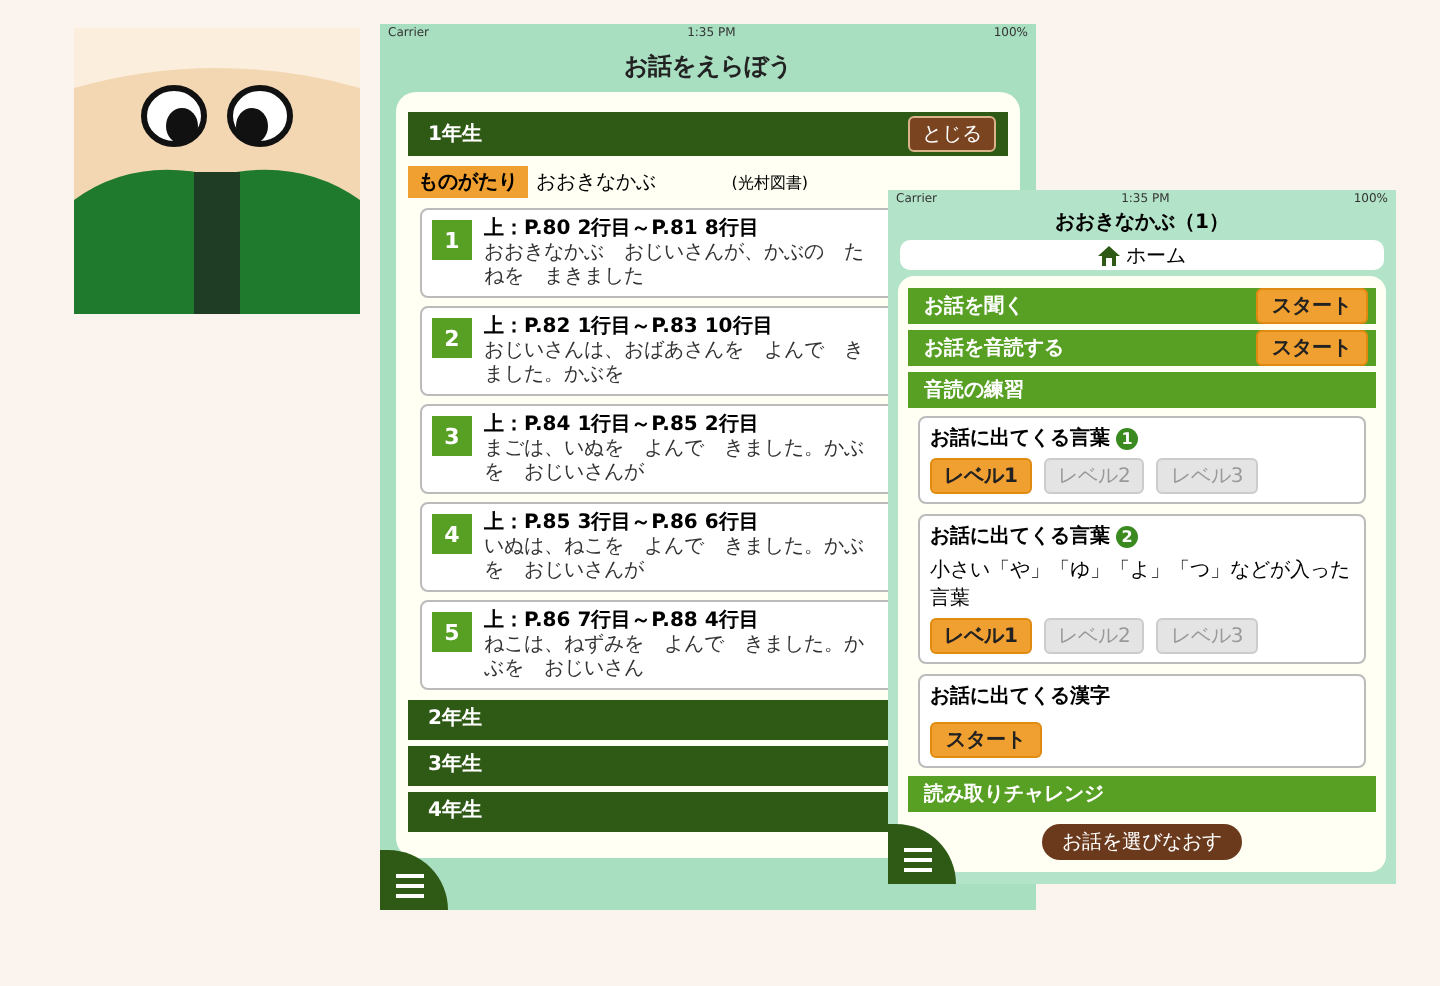  I want to click on activity-label: お話を音読する, so click(994, 348).